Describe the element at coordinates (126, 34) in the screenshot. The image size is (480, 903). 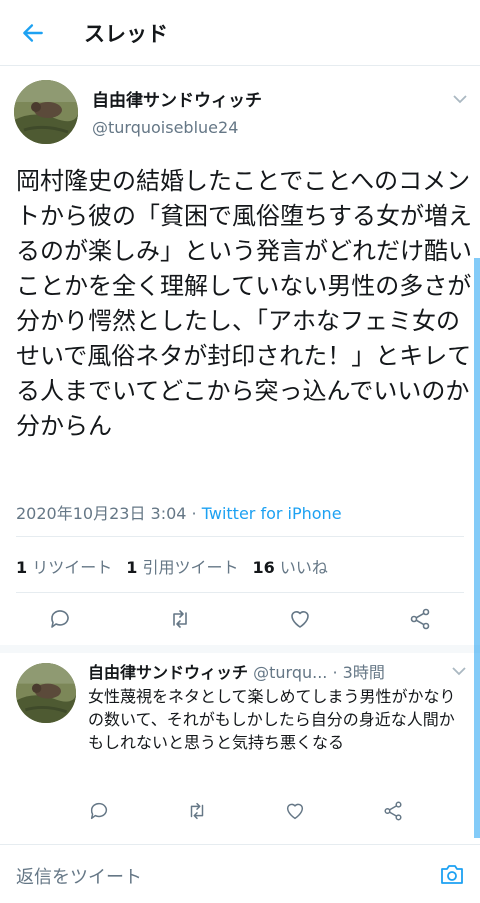
I see `page-title: スレッド` at that location.